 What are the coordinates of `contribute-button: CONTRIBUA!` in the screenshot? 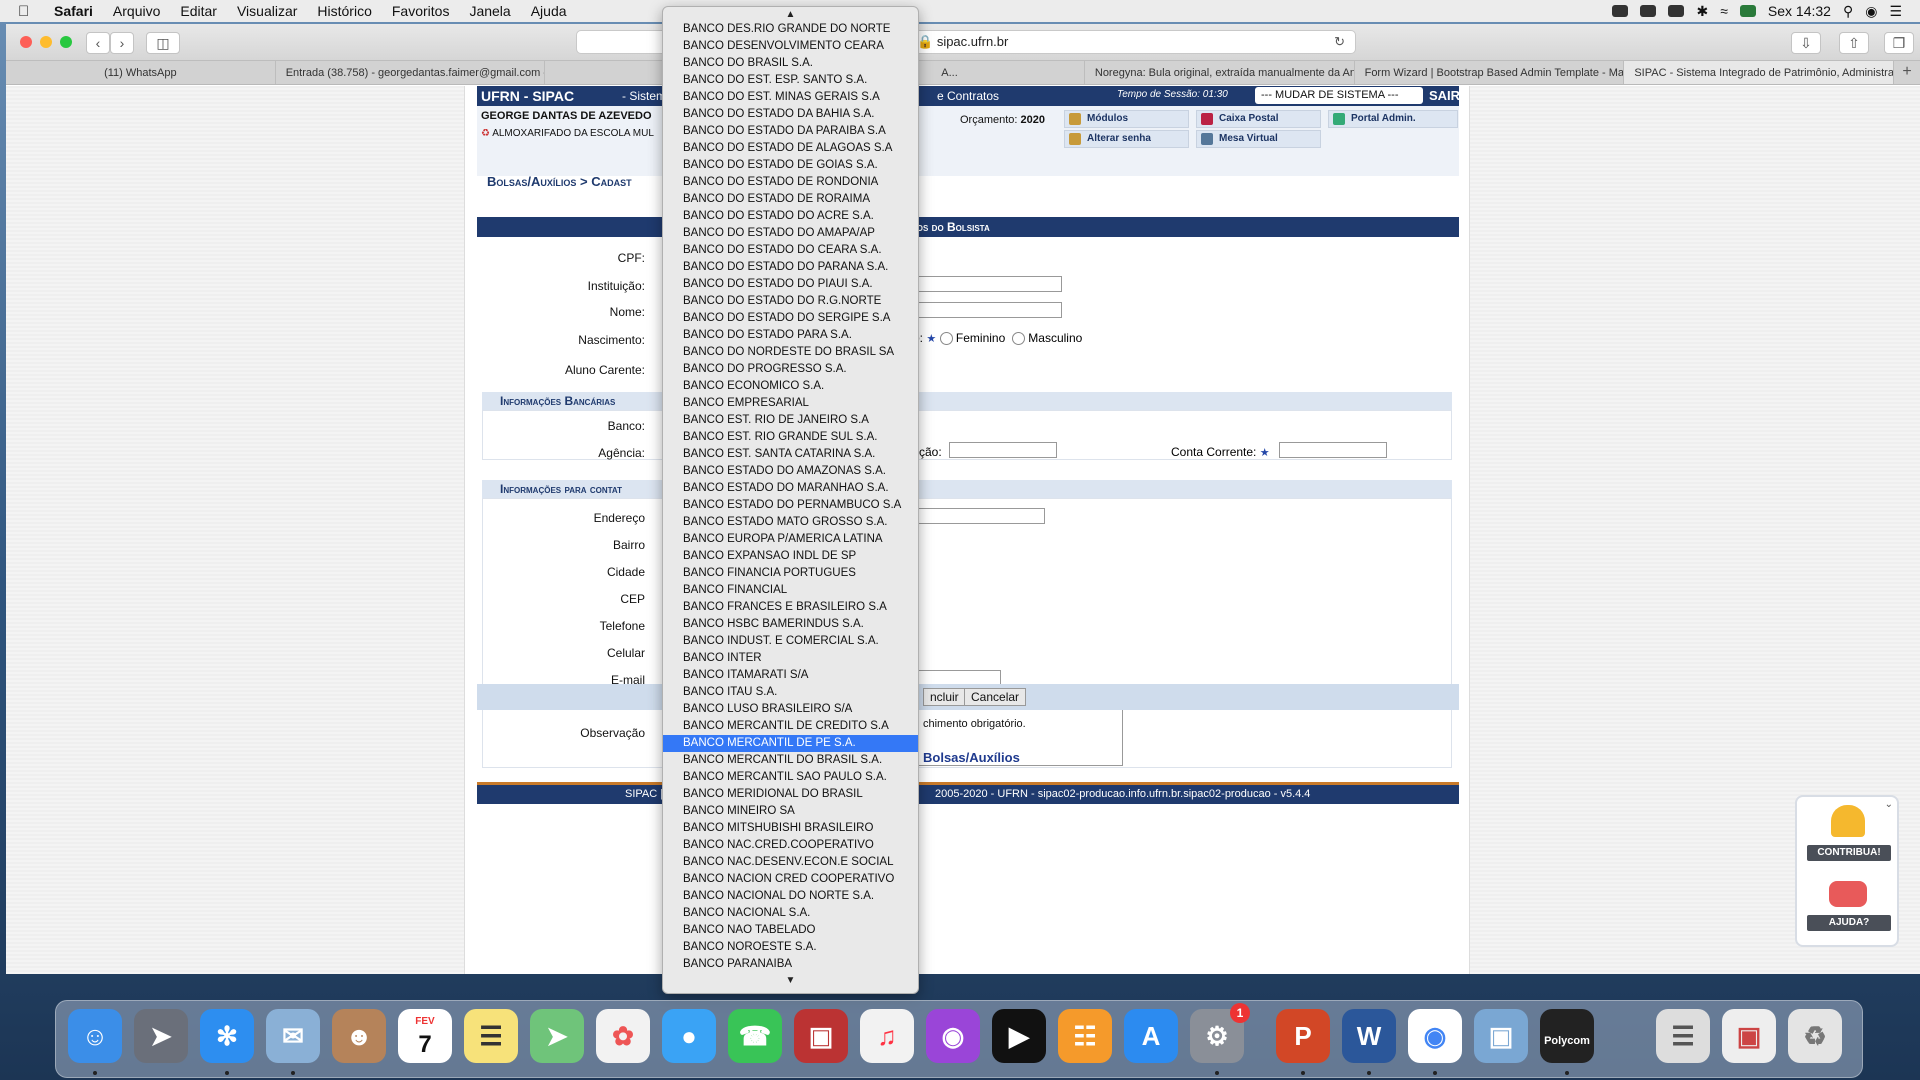 It's located at (1849, 853).